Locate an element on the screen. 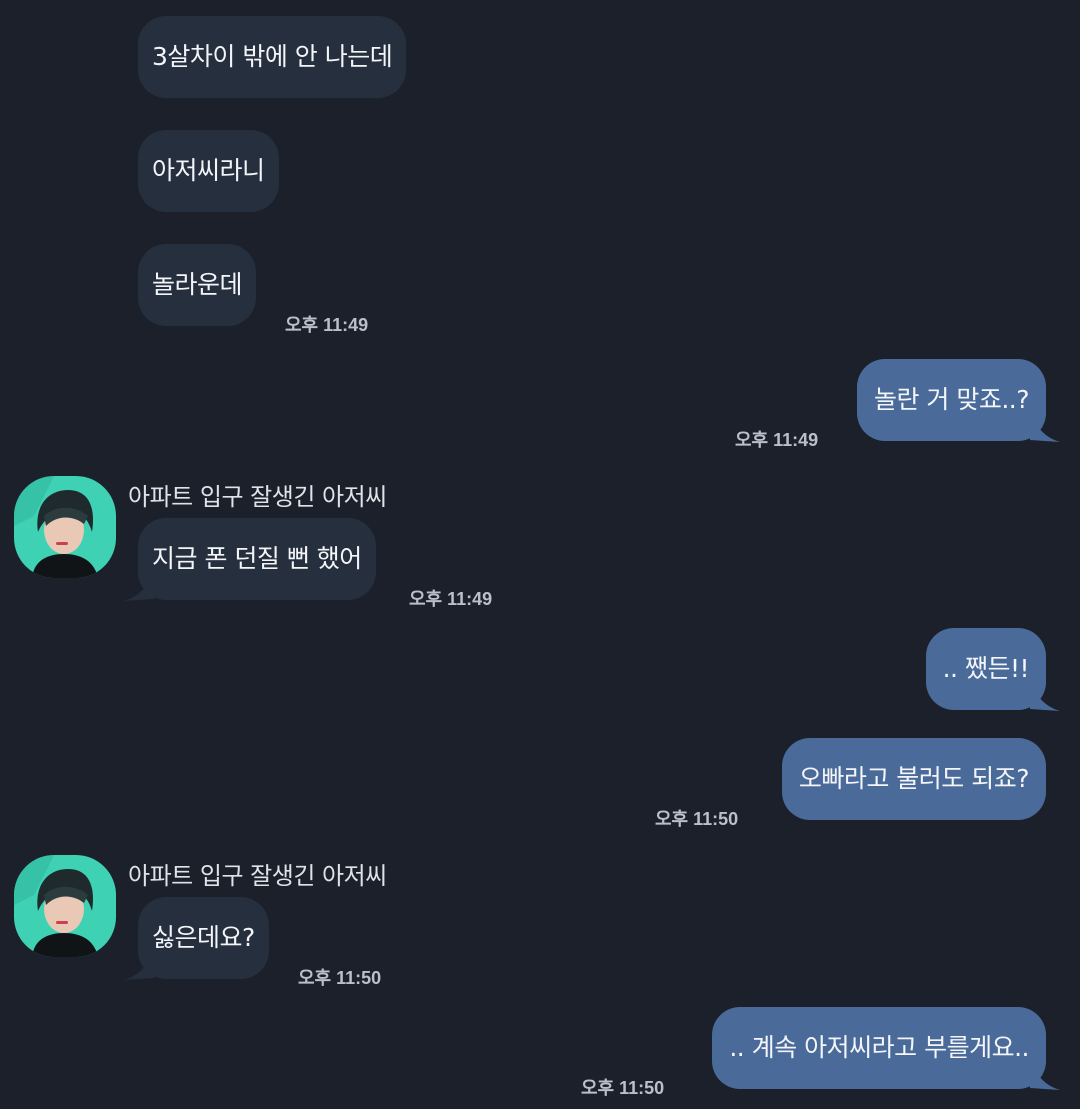 The width and height of the screenshot is (1080, 1109). message-text: 3살차이 밖에 안 나는데 is located at coordinates (272, 56).